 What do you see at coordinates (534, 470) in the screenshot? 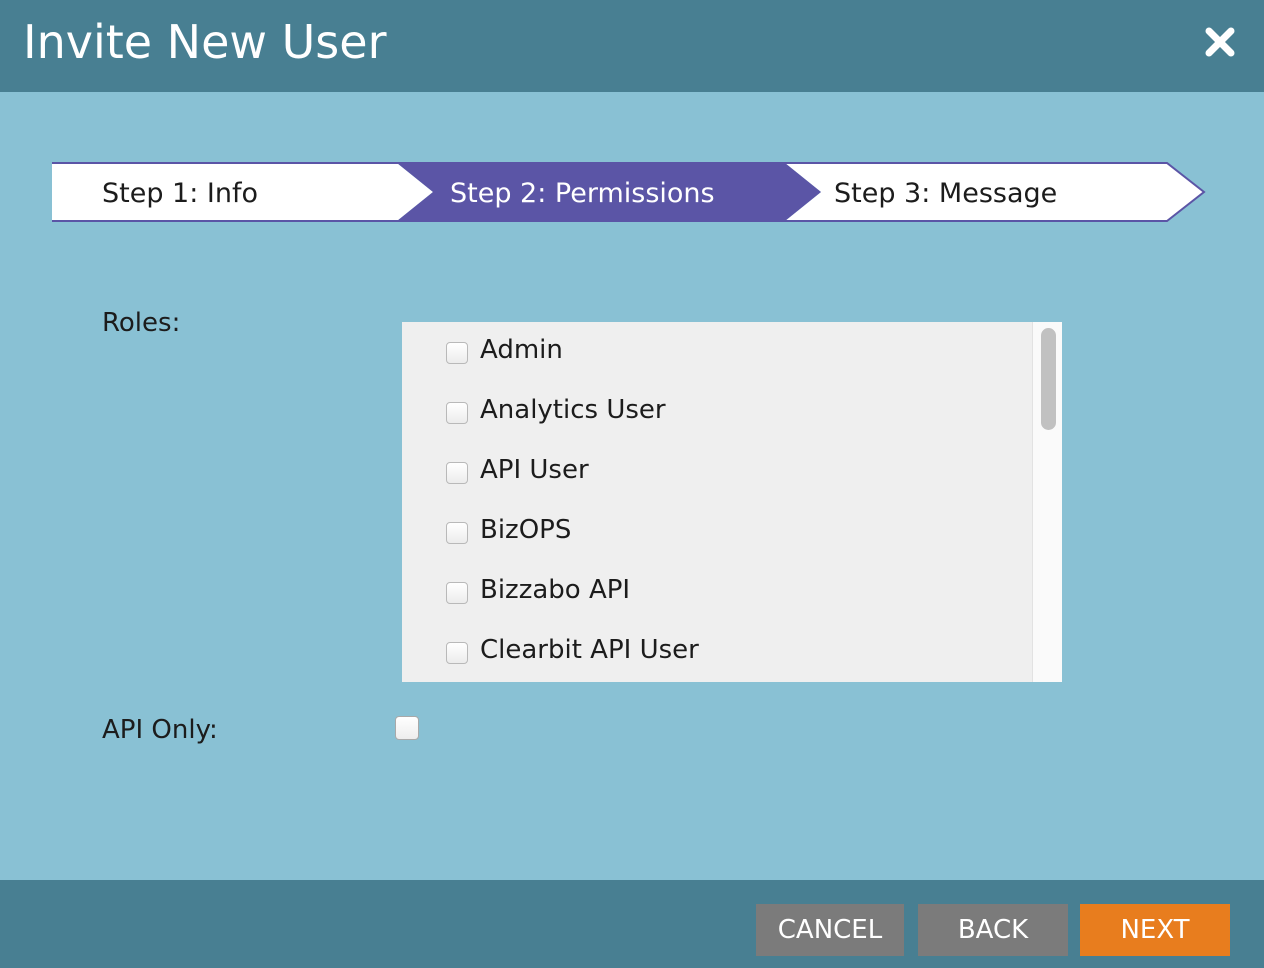
I see `role-label: API User` at bounding box center [534, 470].